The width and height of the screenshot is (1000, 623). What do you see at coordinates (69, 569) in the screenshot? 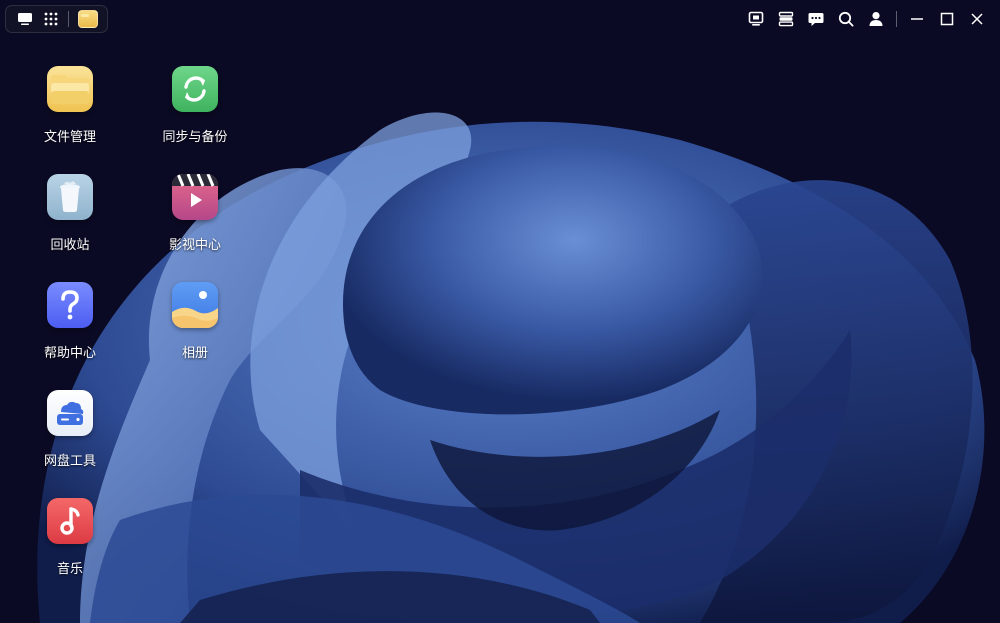
I see `desktop-app-label: 音乐` at bounding box center [69, 569].